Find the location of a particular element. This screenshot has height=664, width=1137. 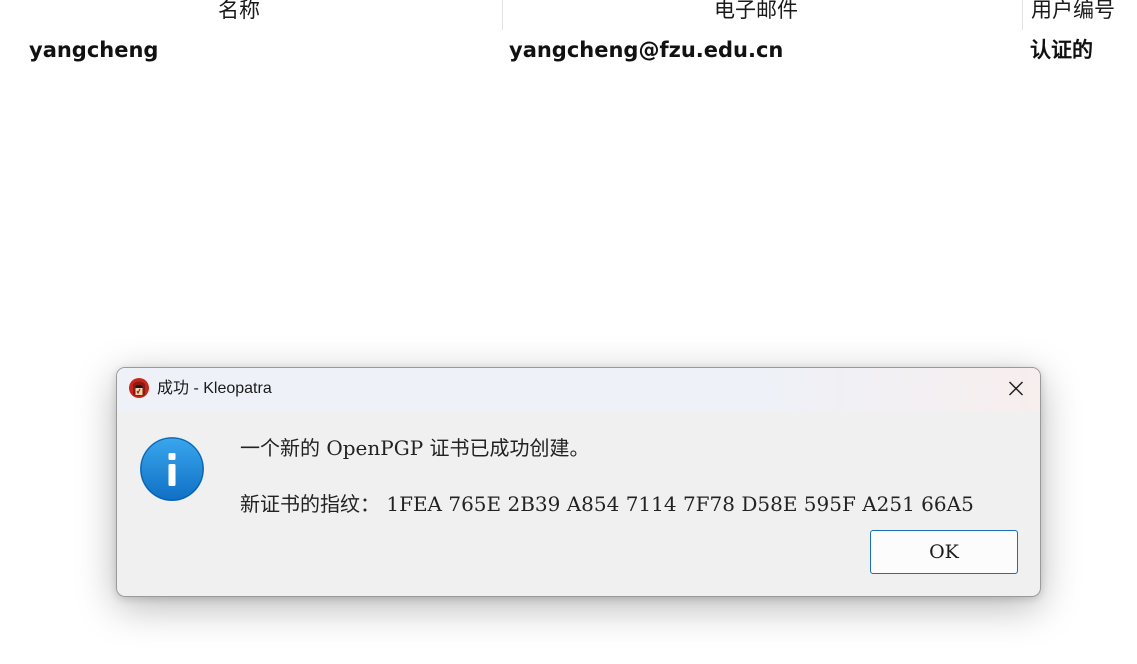

column-header-email: 电子邮件 is located at coordinates (756, 15).